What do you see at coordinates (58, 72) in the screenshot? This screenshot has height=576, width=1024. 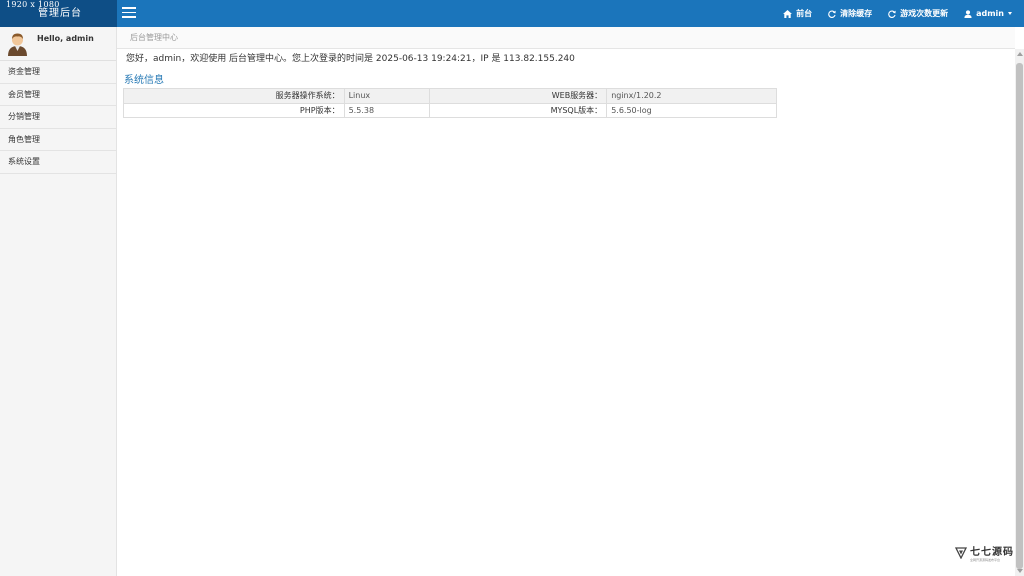 I see `sidebar-item-finance: 资金管理` at bounding box center [58, 72].